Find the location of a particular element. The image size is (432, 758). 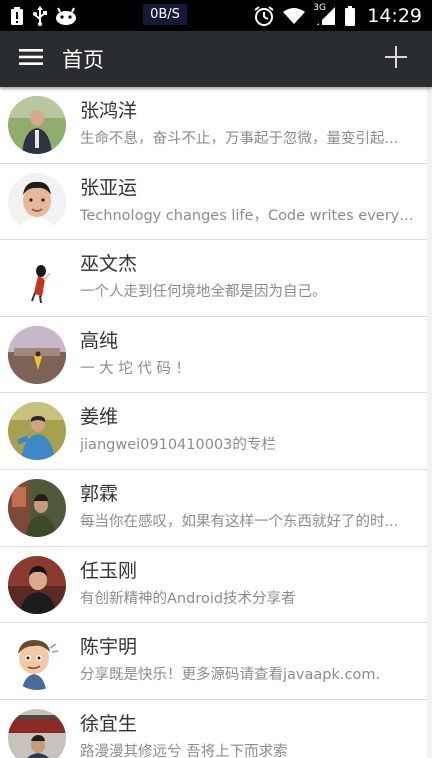

hamburger-menu-icon is located at coordinates (31, 59).